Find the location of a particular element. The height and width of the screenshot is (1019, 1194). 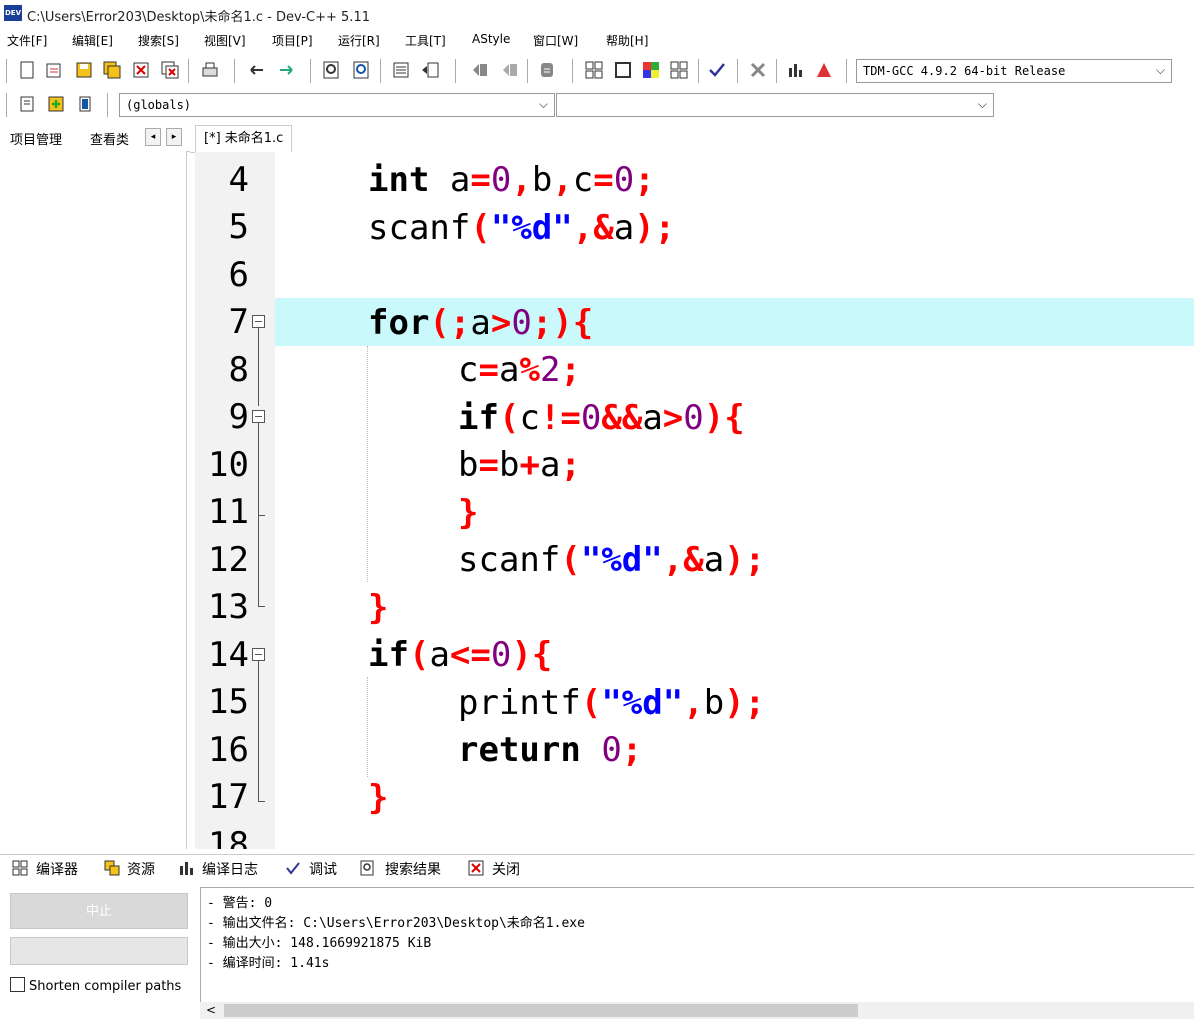

save-icon is located at coordinates (84, 70).